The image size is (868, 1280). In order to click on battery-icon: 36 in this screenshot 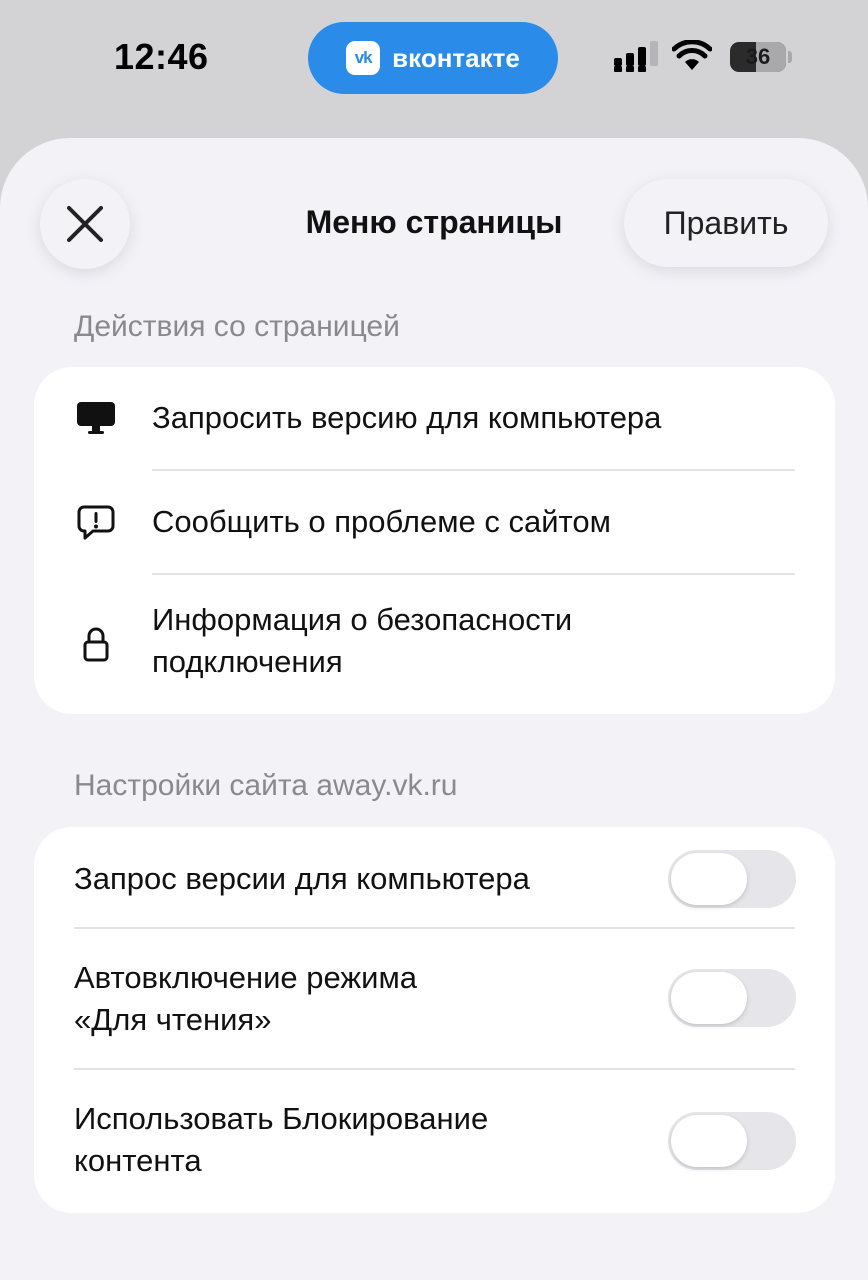, I will do `click(758, 57)`.